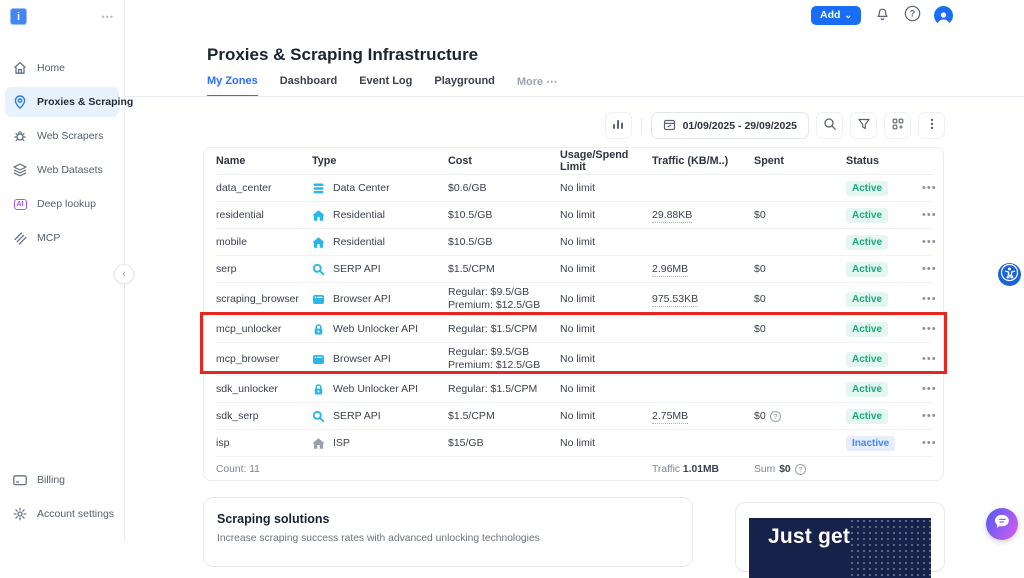 Image resolution: width=1024 pixels, height=578 pixels. I want to click on sidebar-item-web-datasets: Web Datasets, so click(62, 170).